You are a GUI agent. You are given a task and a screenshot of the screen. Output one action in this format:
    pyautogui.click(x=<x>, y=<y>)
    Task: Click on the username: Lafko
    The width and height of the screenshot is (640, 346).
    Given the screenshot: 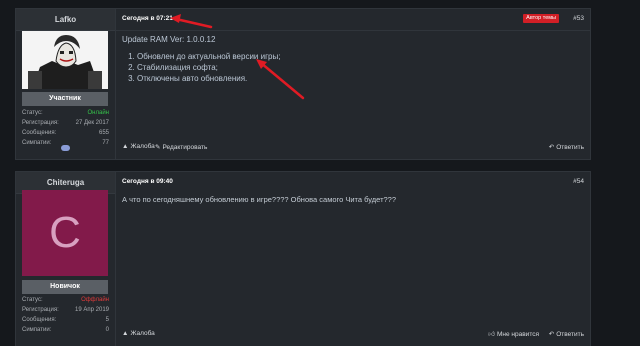 What is the action you would take?
    pyautogui.click(x=65, y=20)
    